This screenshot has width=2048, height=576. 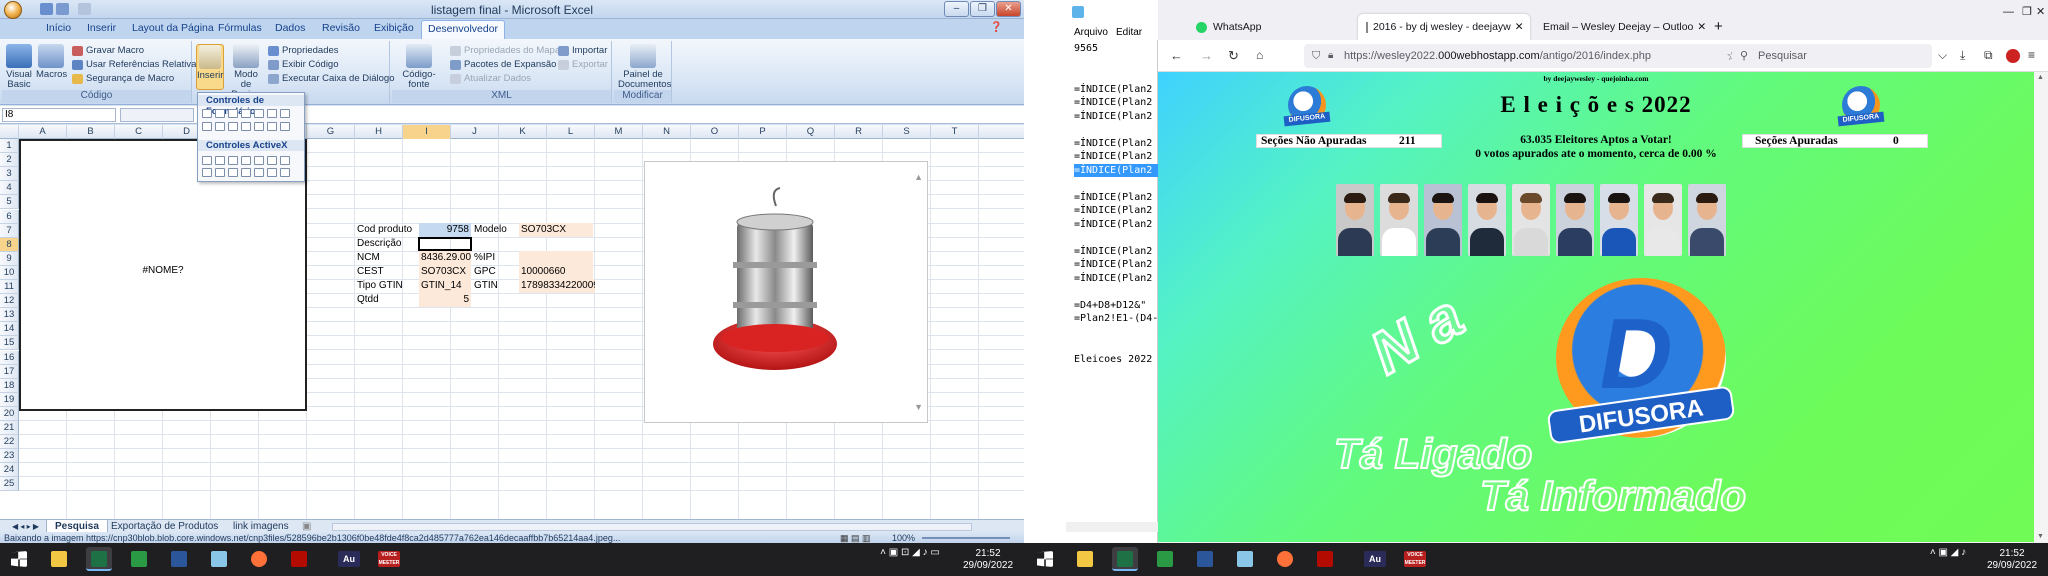 What do you see at coordinates (9, 272) in the screenshot?
I see `row-header: 10` at bounding box center [9, 272].